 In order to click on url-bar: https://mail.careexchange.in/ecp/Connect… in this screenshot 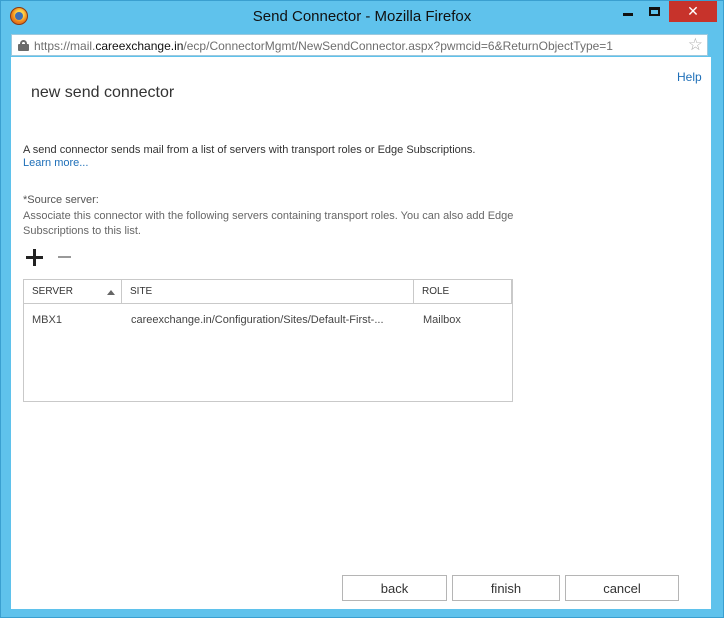, I will do `click(359, 45)`.